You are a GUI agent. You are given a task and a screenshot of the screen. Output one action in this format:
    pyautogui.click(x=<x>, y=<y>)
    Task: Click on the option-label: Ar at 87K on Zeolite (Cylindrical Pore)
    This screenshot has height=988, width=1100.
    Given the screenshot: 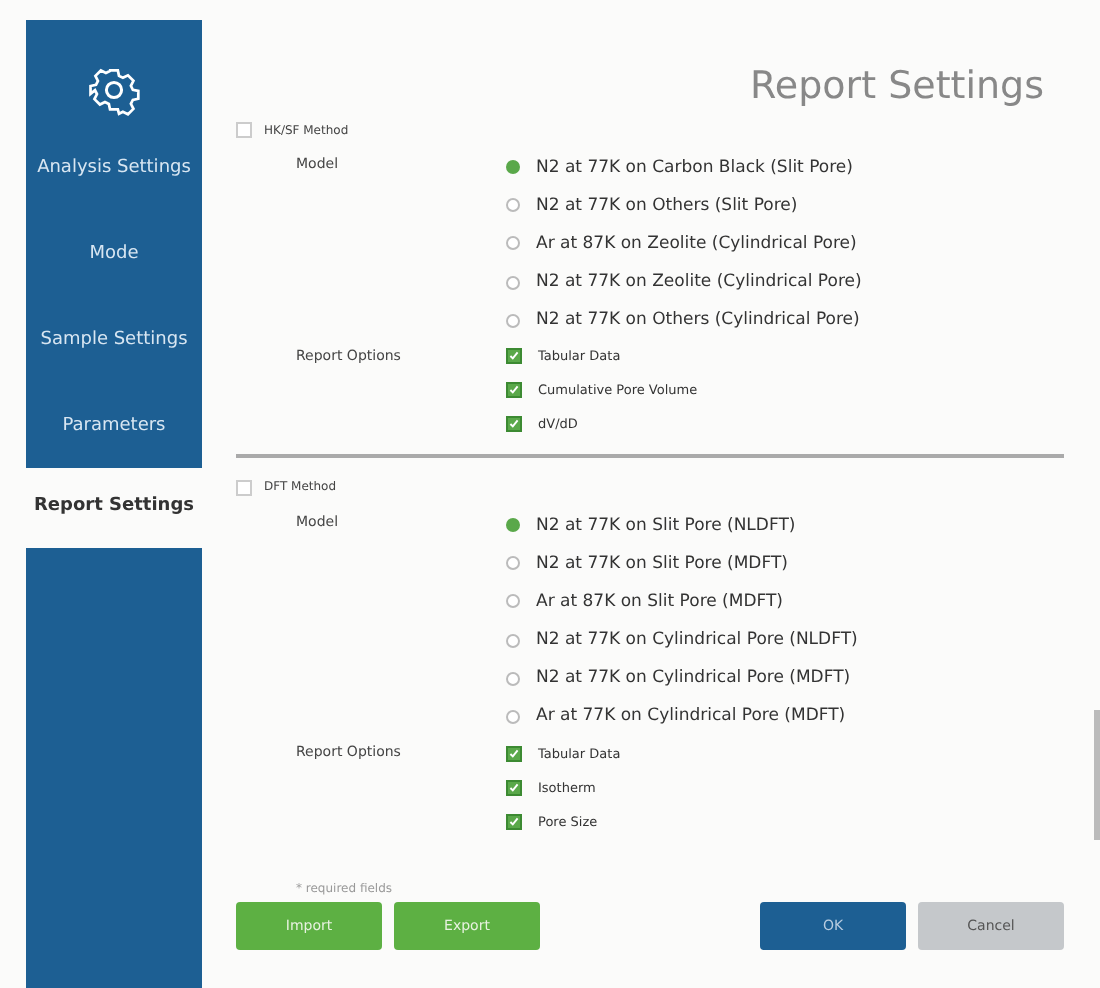 What is the action you would take?
    pyautogui.click(x=696, y=243)
    